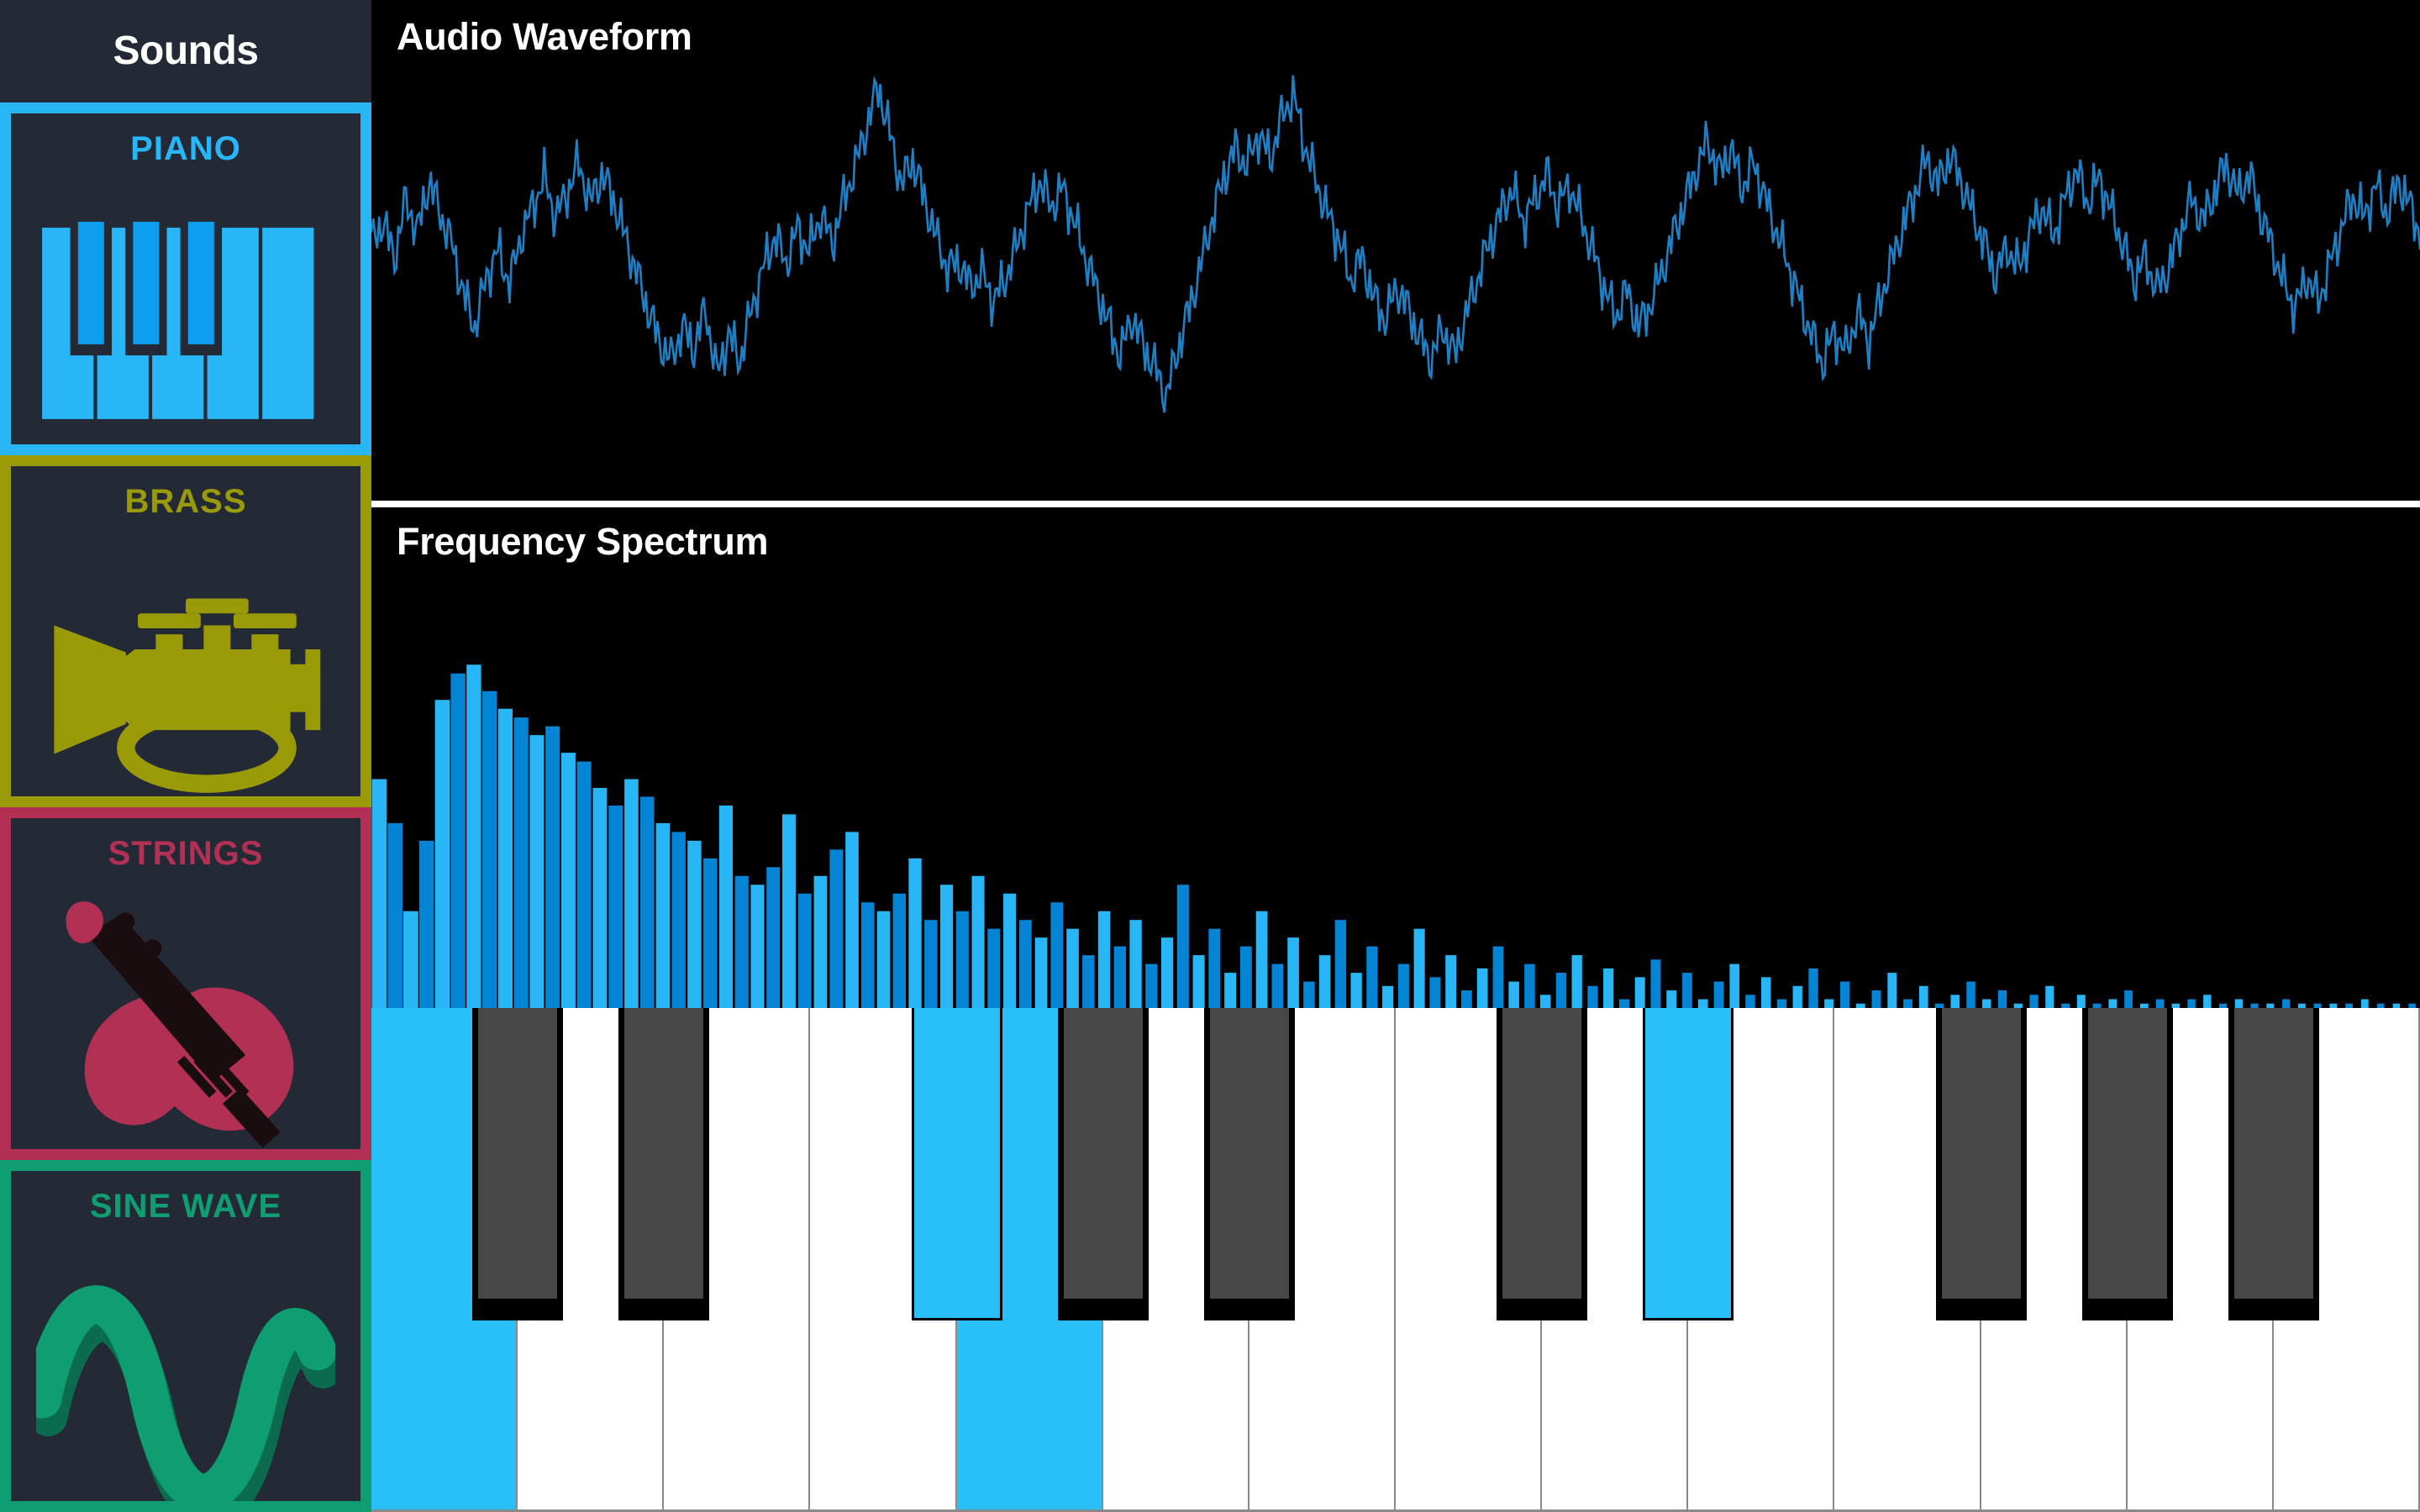 The image size is (2420, 1512). What do you see at coordinates (185, 657) in the screenshot?
I see `trumpet-icon` at bounding box center [185, 657].